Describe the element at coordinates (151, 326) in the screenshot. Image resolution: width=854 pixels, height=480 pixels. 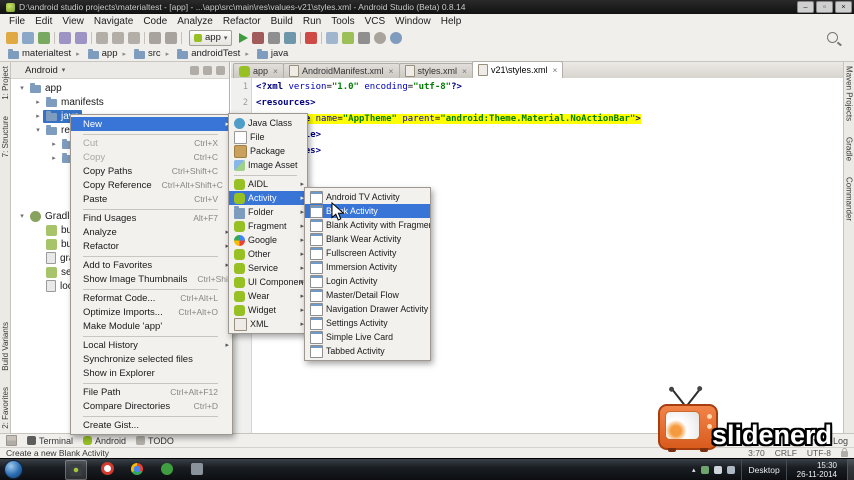
I see `context-menu-item: Make Module 'app' ▸` at that location.